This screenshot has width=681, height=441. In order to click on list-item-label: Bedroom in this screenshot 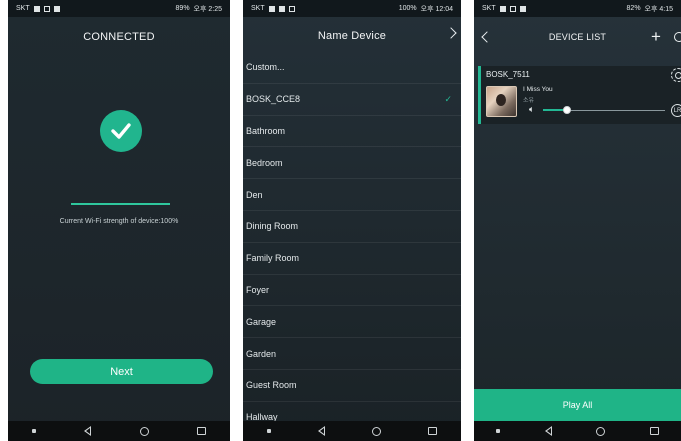, I will do `click(264, 162)`.